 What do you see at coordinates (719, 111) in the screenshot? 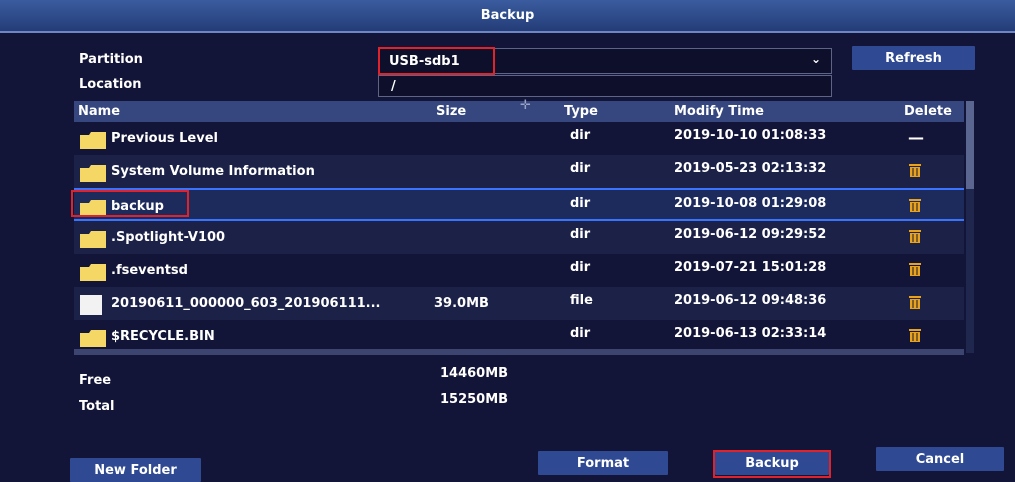
I see `column-header-modify-time: Modify Time` at bounding box center [719, 111].